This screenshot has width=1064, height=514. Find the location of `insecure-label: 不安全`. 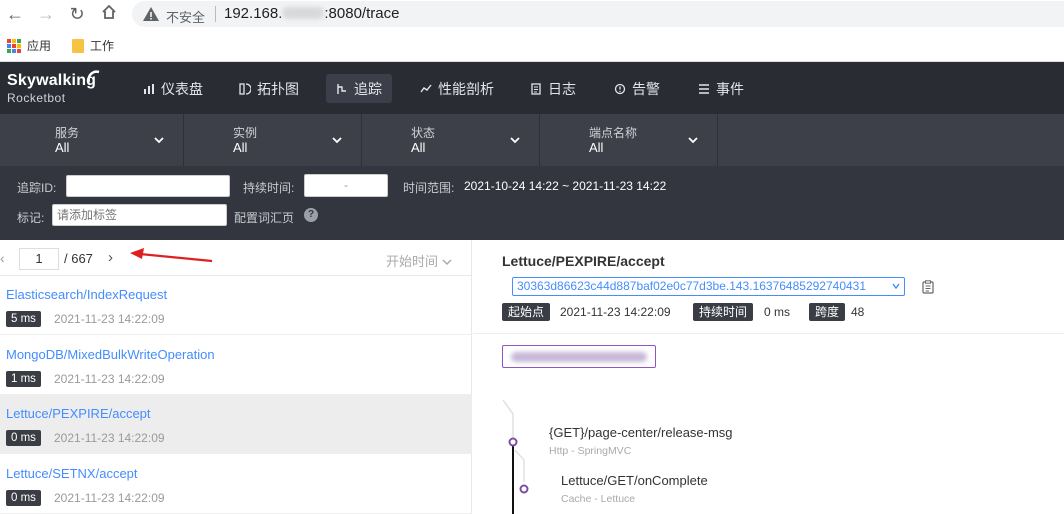

insecure-label: 不安全 is located at coordinates (186, 17).